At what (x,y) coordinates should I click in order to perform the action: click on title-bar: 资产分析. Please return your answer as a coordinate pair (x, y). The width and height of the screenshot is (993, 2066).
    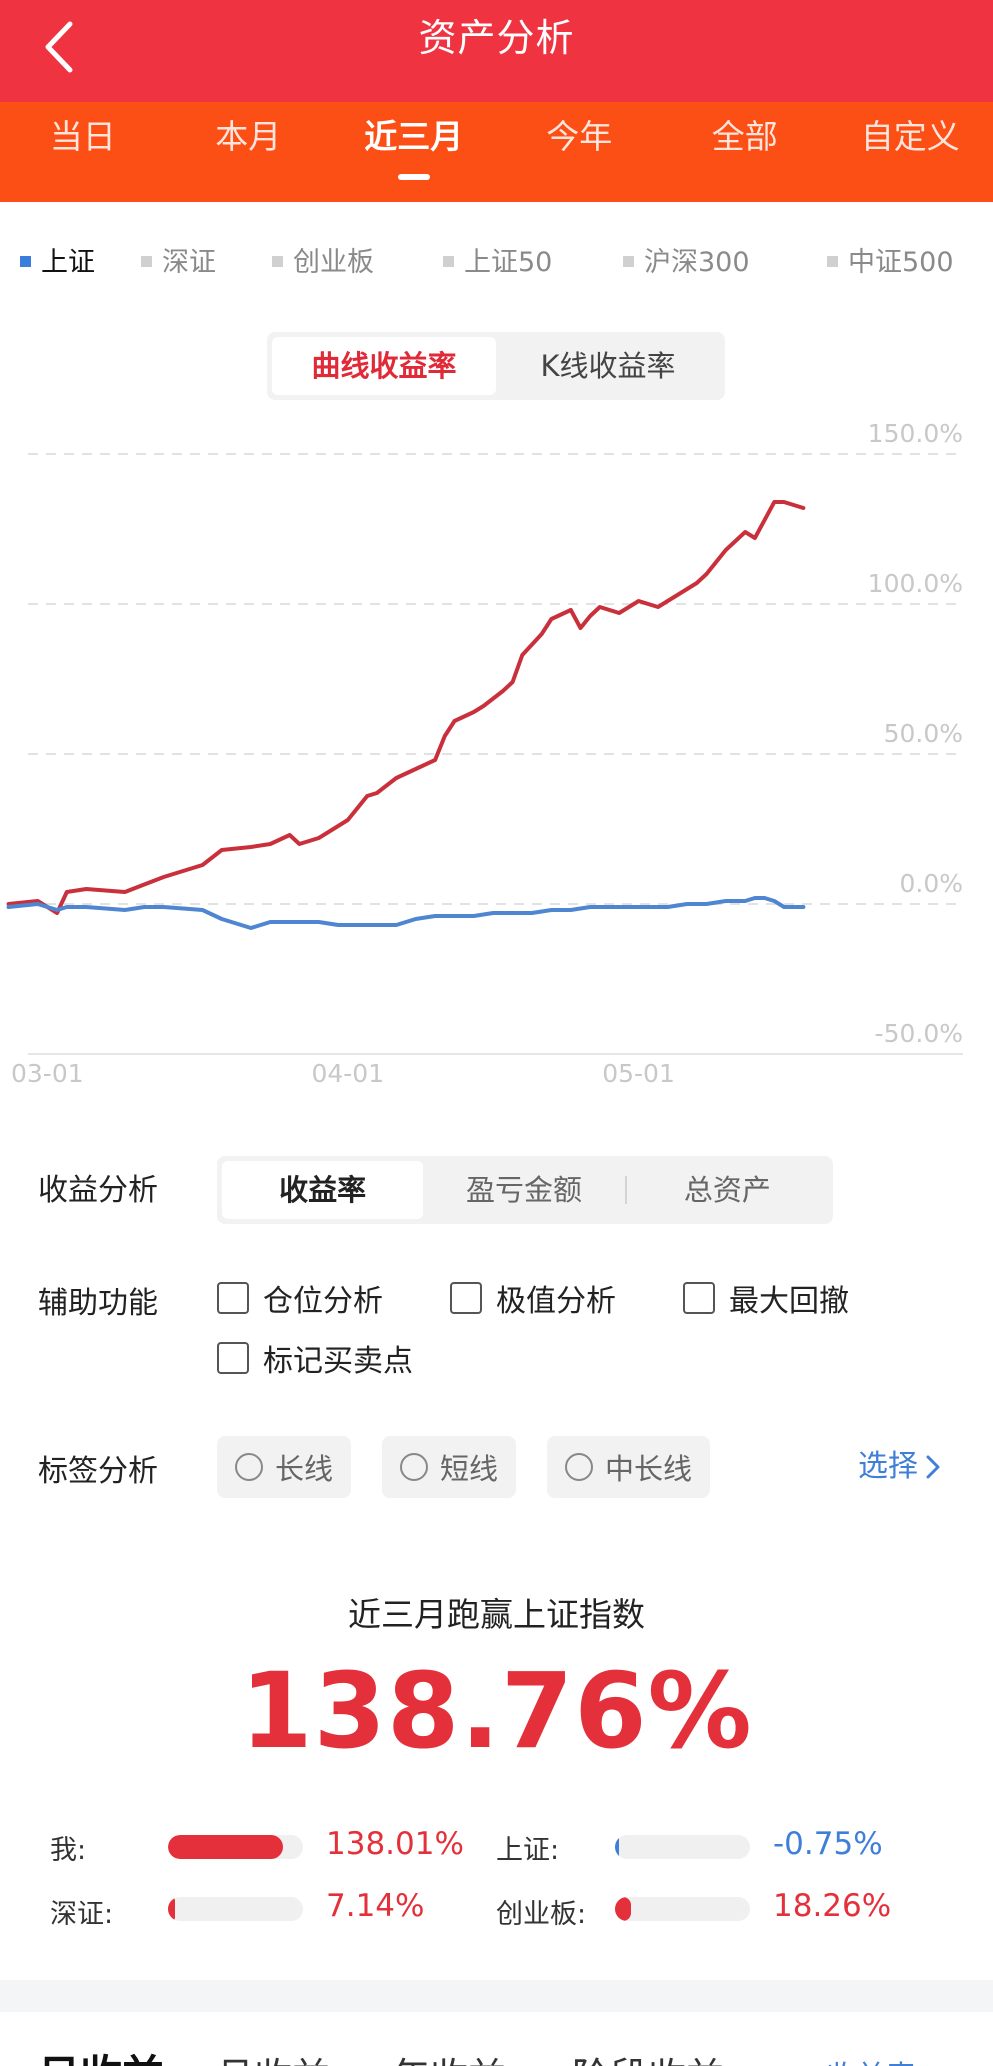
    Looking at the image, I should click on (496, 51).